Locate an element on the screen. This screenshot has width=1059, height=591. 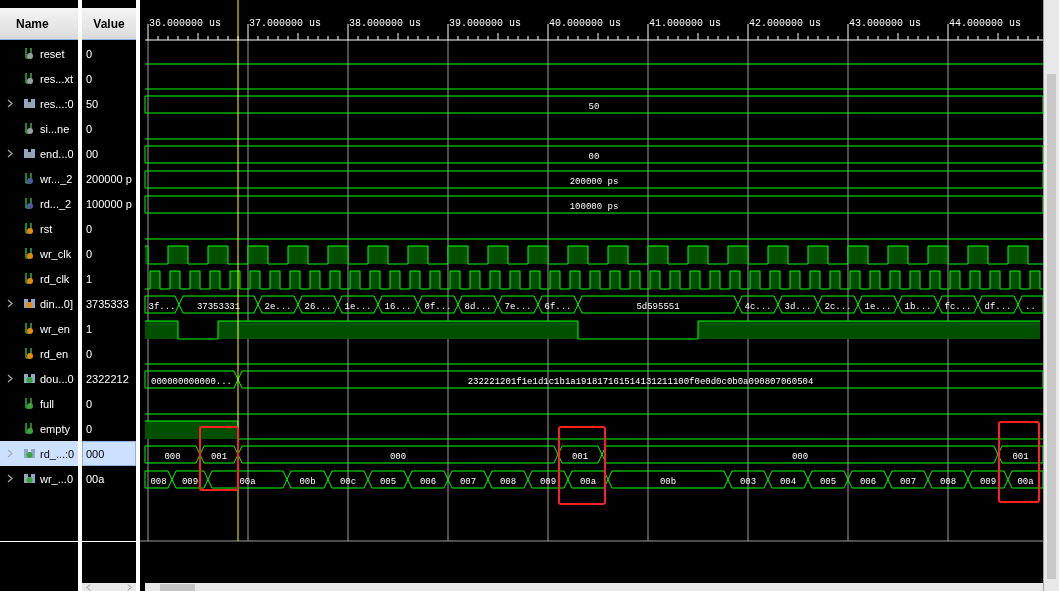
time-label: 37.000000 us is located at coordinates (285, 23).